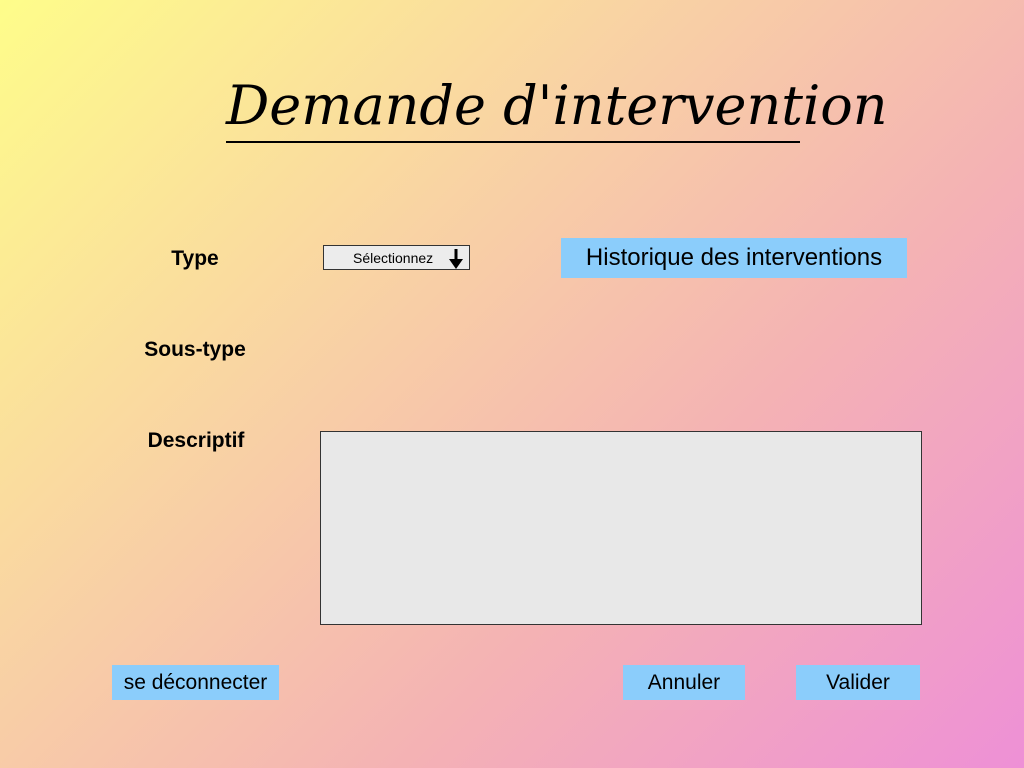 The width and height of the screenshot is (1024, 768). What do you see at coordinates (858, 682) in the screenshot?
I see `submit-button: Valider` at bounding box center [858, 682].